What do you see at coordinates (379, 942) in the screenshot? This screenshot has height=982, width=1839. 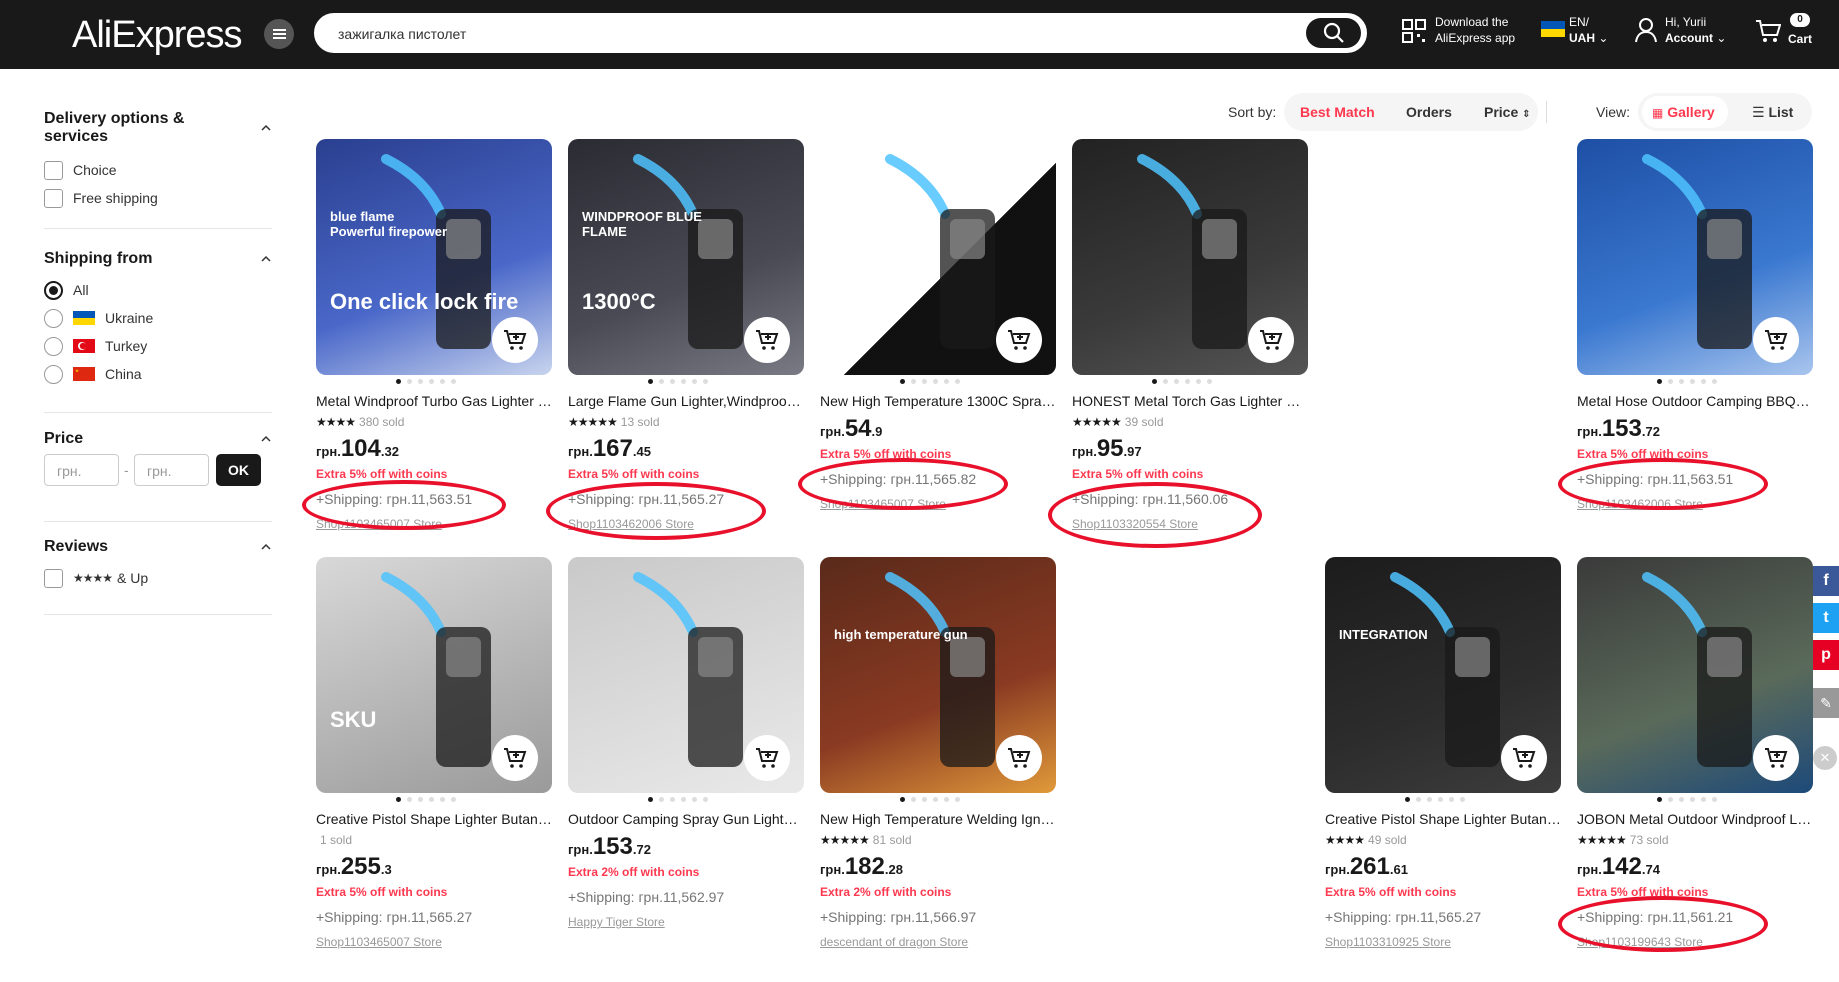 I see `store-link: Shop1103465007 Store` at bounding box center [379, 942].